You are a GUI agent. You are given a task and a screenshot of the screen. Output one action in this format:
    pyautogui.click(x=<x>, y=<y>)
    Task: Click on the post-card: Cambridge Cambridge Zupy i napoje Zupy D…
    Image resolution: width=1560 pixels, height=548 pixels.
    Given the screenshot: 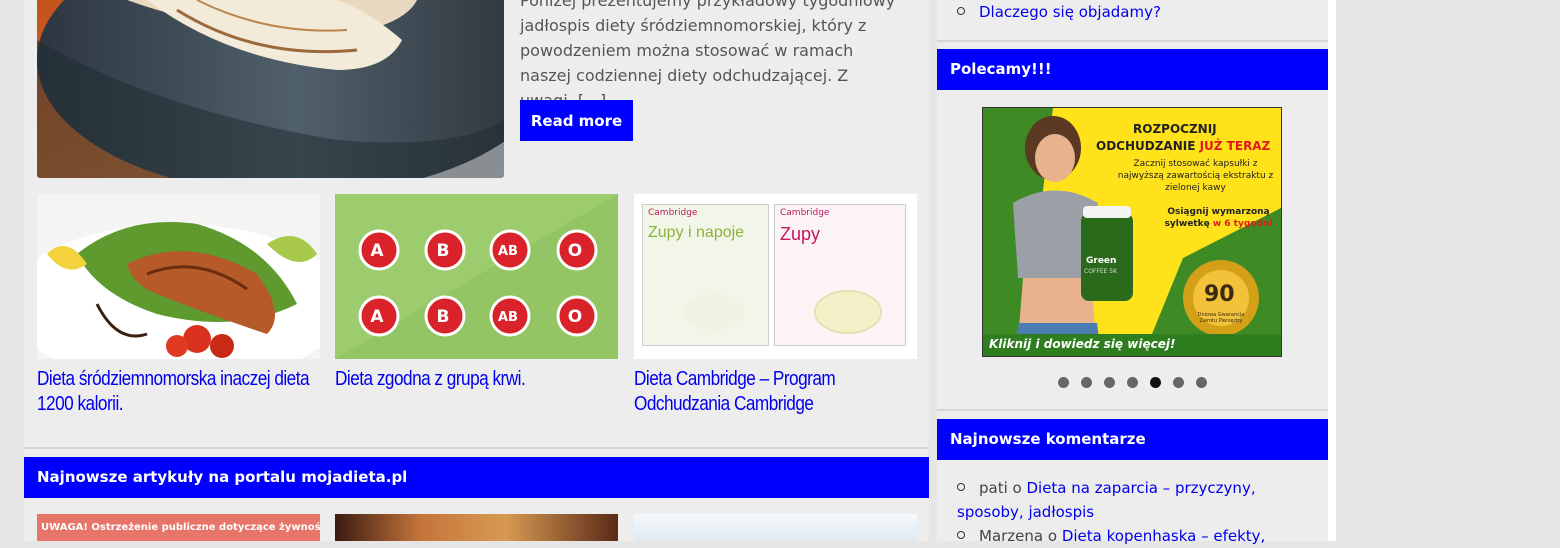 What is the action you would take?
    pyautogui.click(x=775, y=305)
    